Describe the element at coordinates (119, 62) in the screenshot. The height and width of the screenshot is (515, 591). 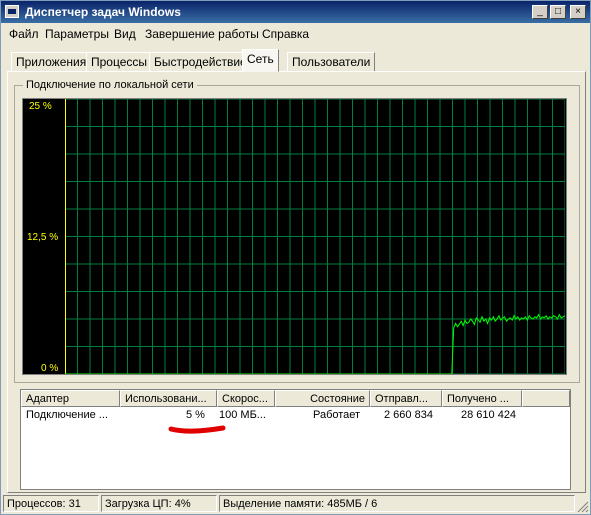
I see `tab-processes: Процессы` at that location.